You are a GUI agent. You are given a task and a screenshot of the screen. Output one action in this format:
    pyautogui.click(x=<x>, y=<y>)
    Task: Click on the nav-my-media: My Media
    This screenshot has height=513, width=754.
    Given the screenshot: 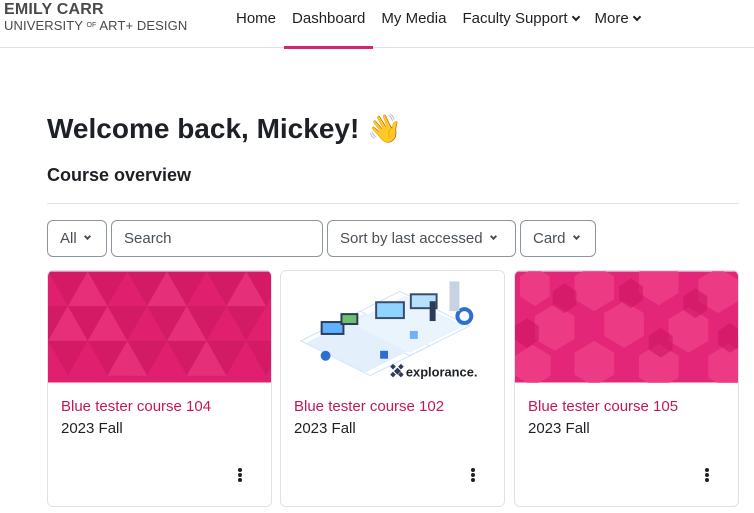 What is the action you would take?
    pyautogui.click(x=413, y=24)
    